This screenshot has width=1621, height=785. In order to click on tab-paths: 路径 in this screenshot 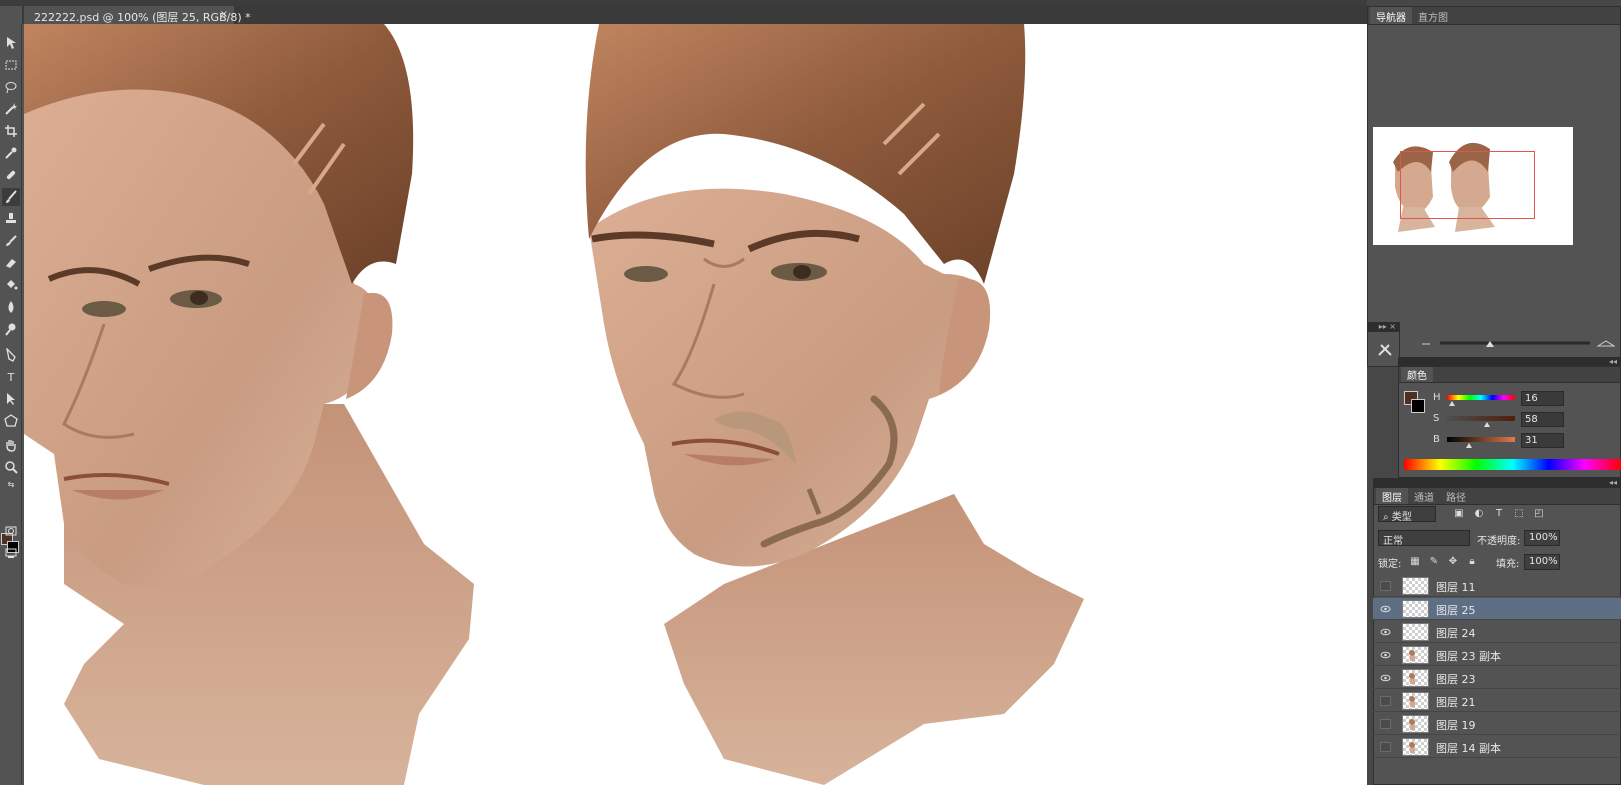, I will do `click(1456, 496)`.